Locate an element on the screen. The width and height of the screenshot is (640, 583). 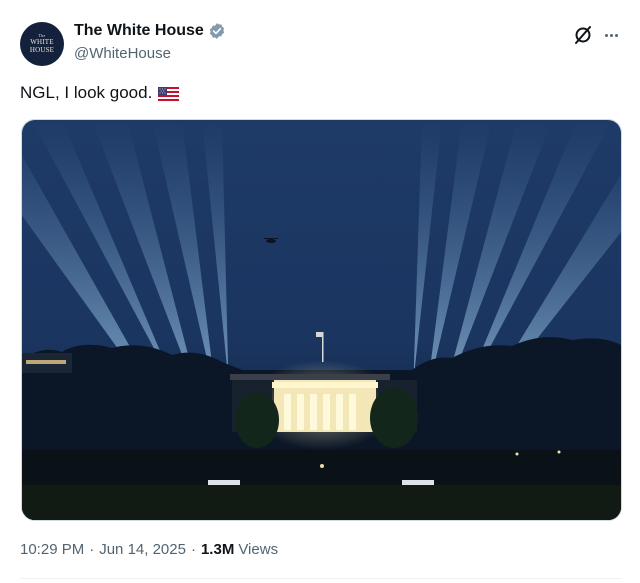
more-options-icon is located at coordinates (611, 35).